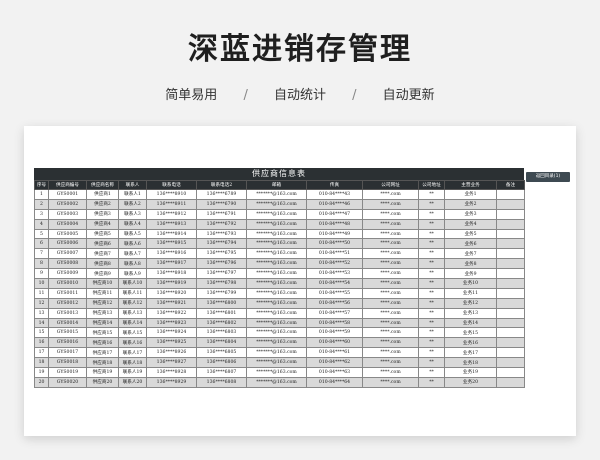 This screenshot has width=600, height=460. Describe the element at coordinates (67, 264) in the screenshot. I see `table-cell: GYS0008` at that location.